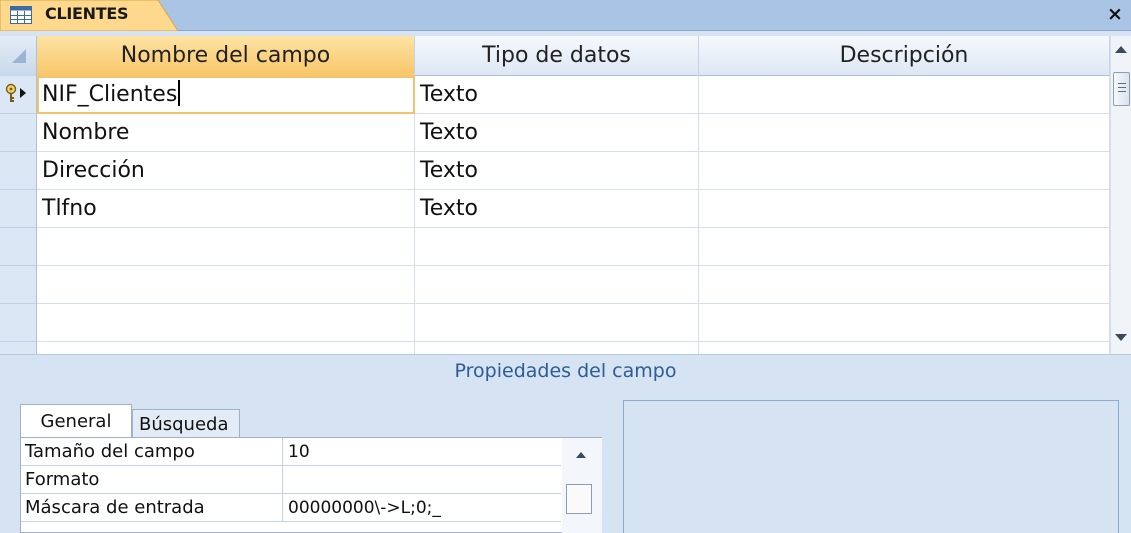  What do you see at coordinates (422, 508) in the screenshot?
I see `property-value: 00000000\->L;0;_` at bounding box center [422, 508].